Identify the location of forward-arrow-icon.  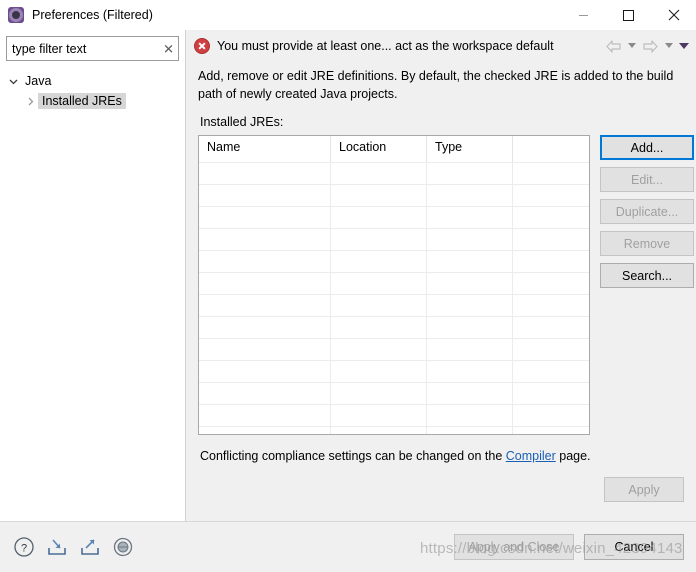
(650, 46).